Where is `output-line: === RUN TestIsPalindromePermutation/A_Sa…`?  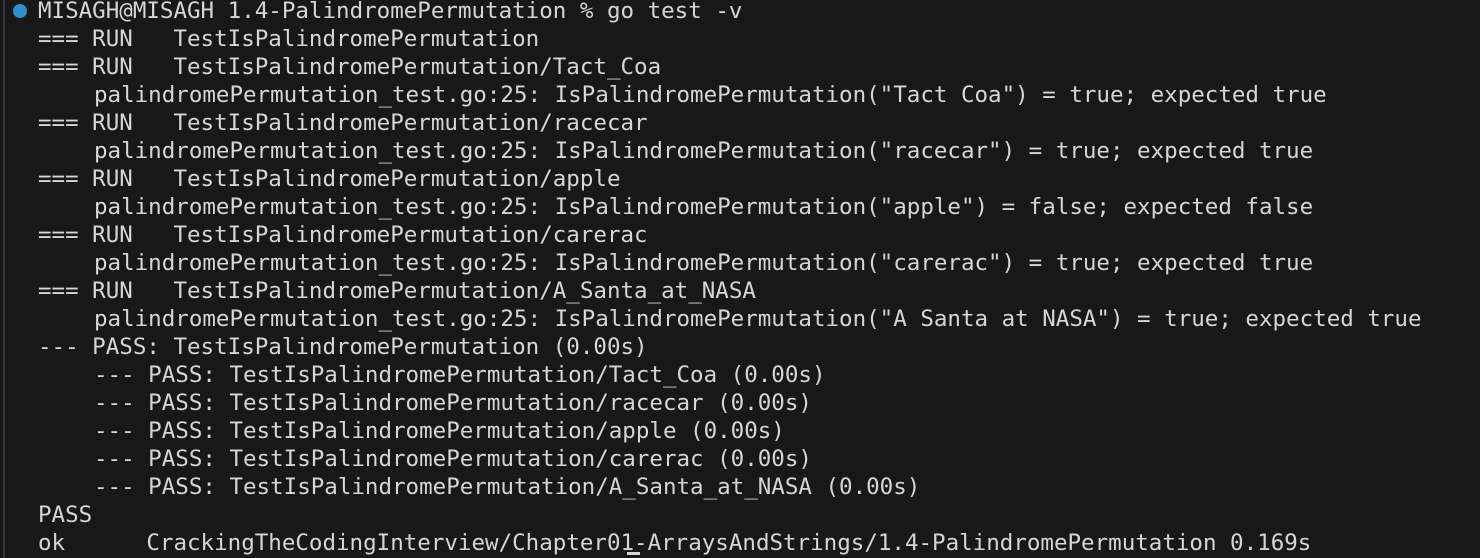 output-line: === RUN TestIsPalindromePermutation/A_Sa… is located at coordinates (397, 291).